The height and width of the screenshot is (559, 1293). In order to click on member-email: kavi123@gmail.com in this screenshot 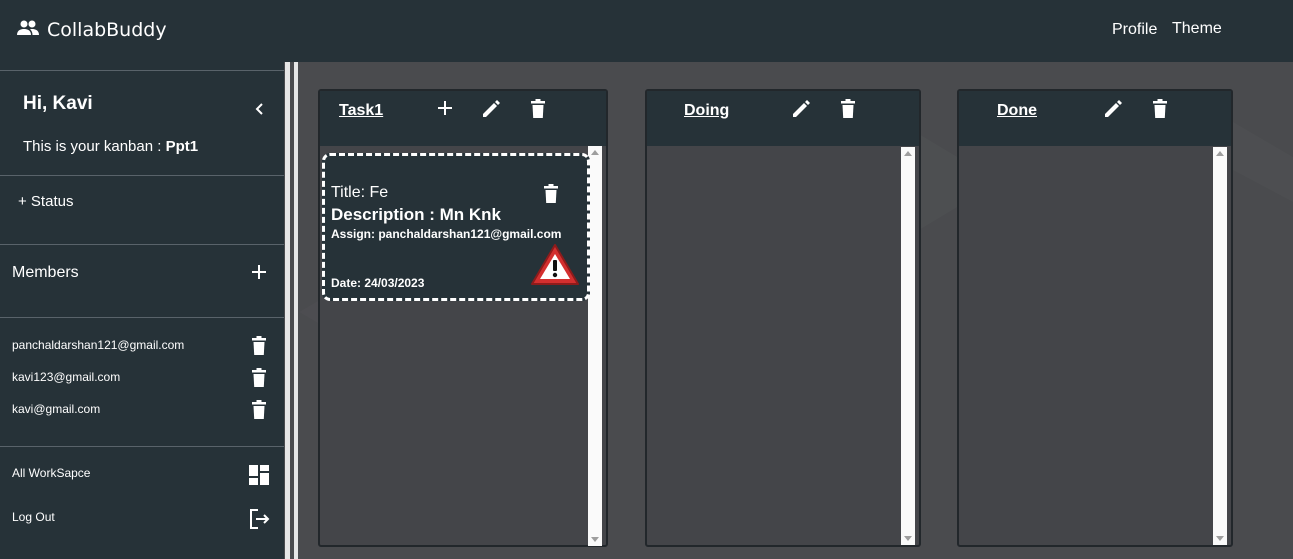, I will do `click(66, 377)`.